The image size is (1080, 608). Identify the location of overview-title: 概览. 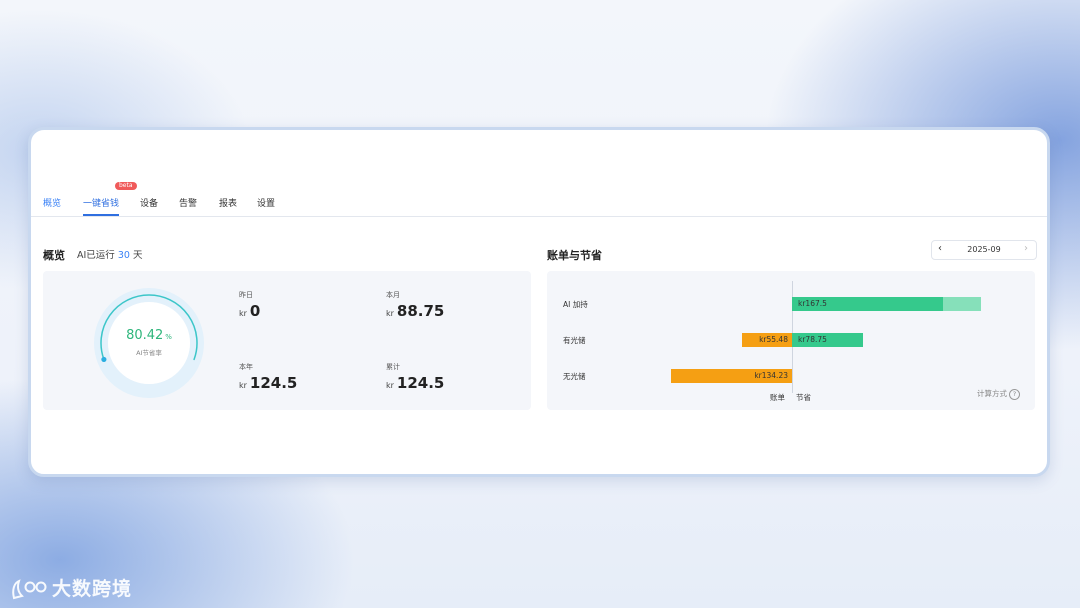
(54, 255).